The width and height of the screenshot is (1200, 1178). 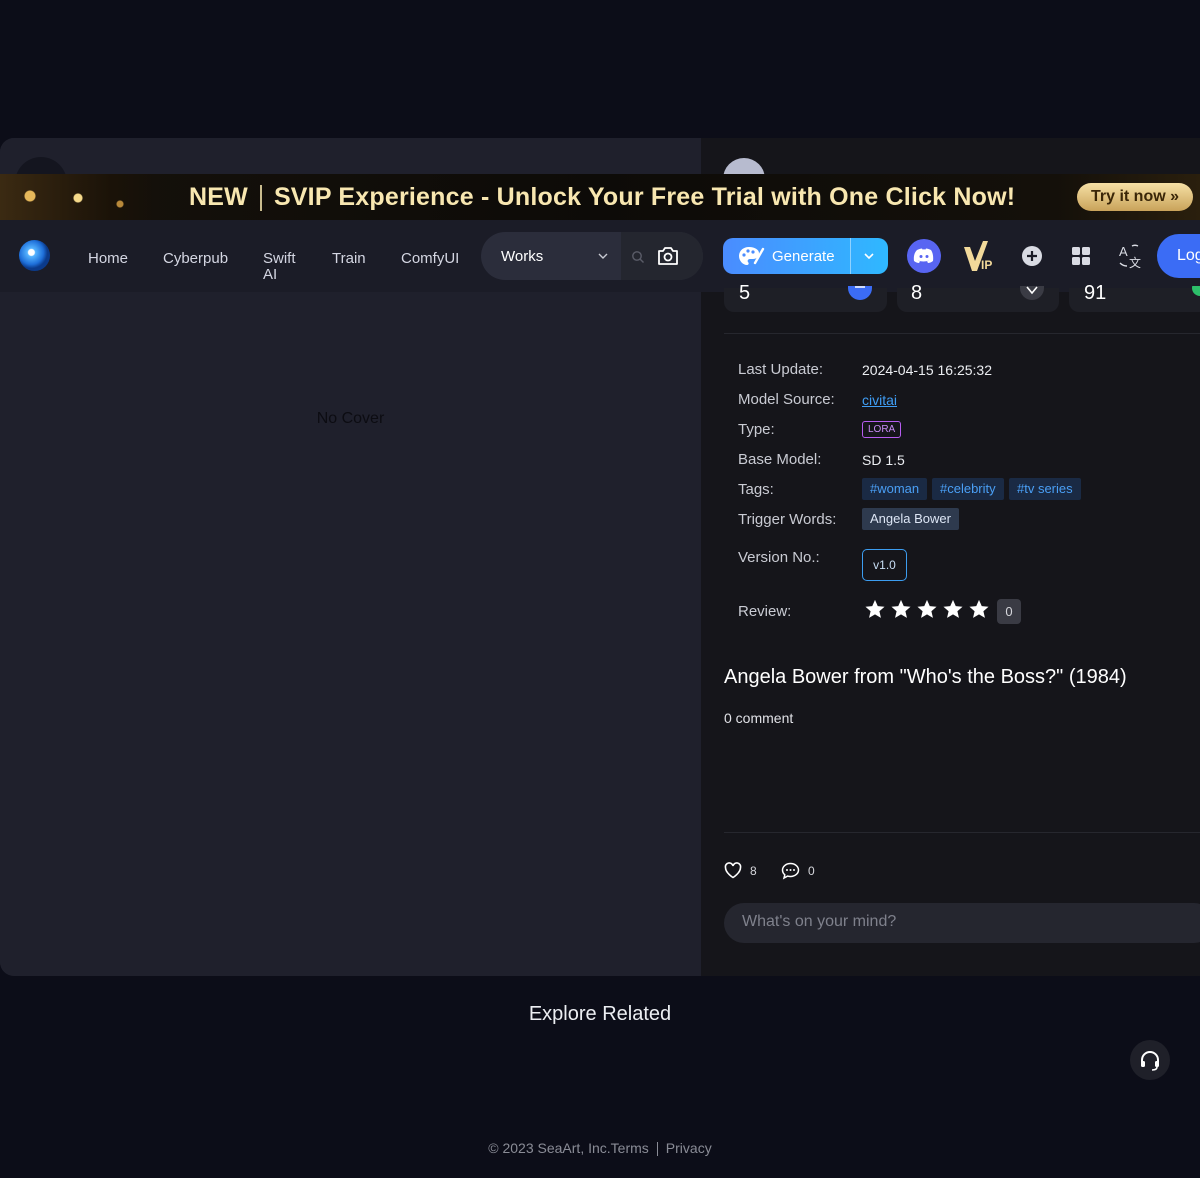 I want to click on support-button, so click(x=1150, y=1060).